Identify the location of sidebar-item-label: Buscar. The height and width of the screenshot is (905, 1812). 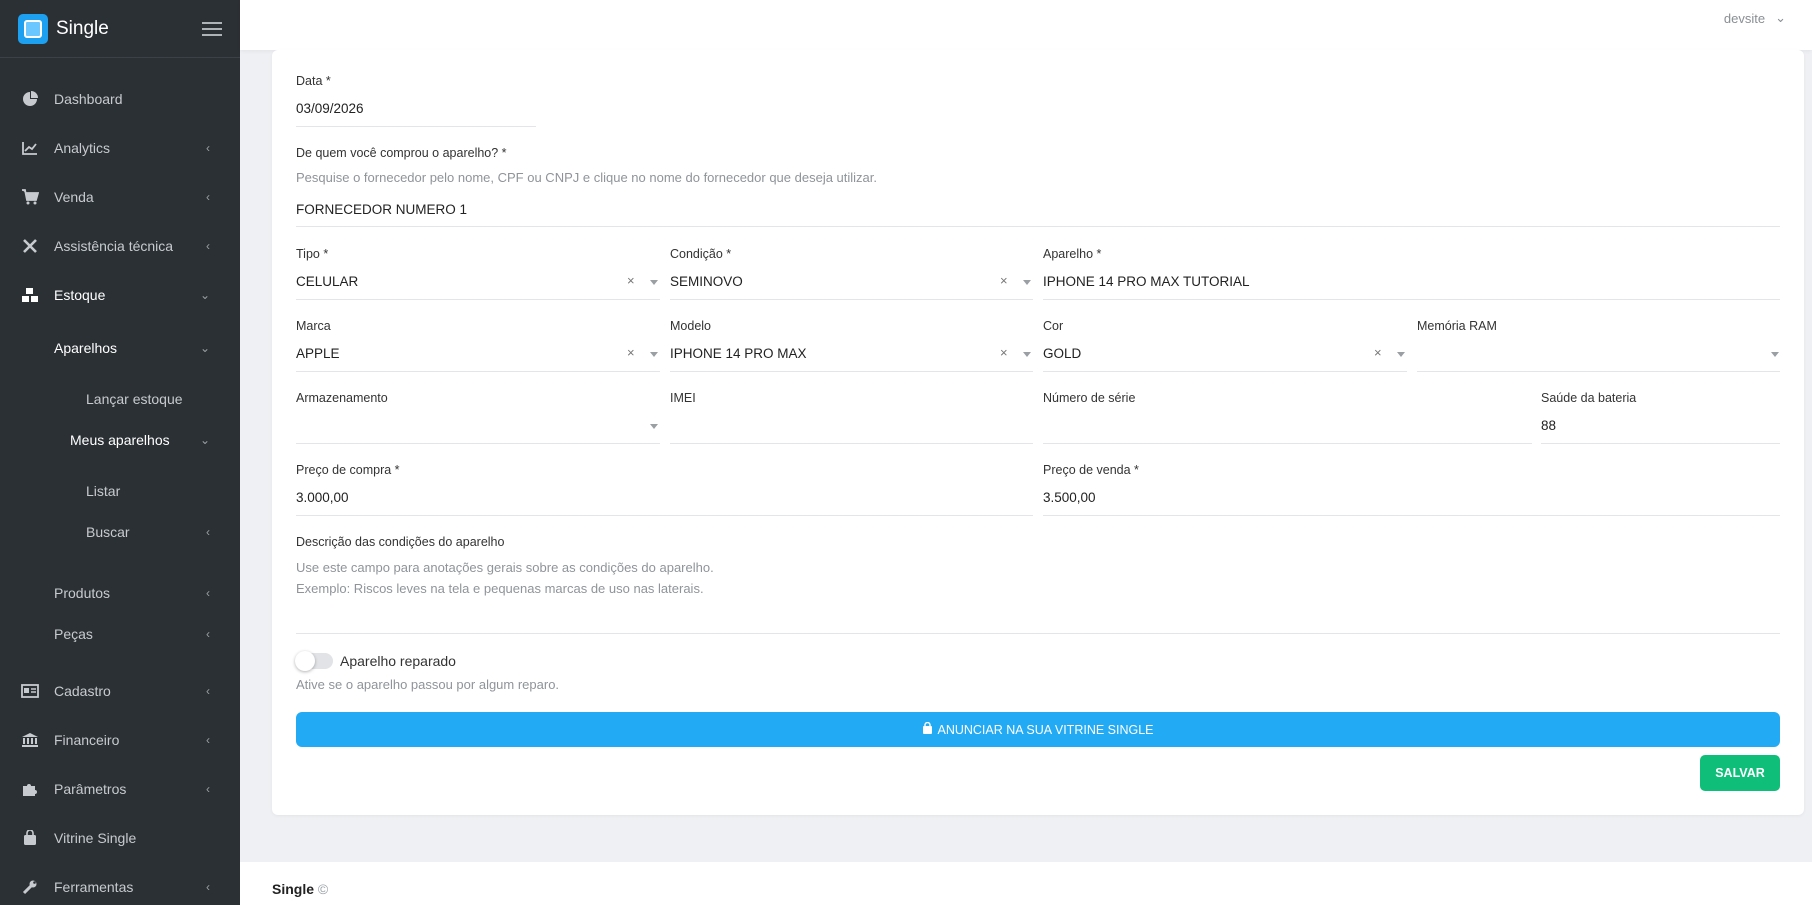
(108, 532).